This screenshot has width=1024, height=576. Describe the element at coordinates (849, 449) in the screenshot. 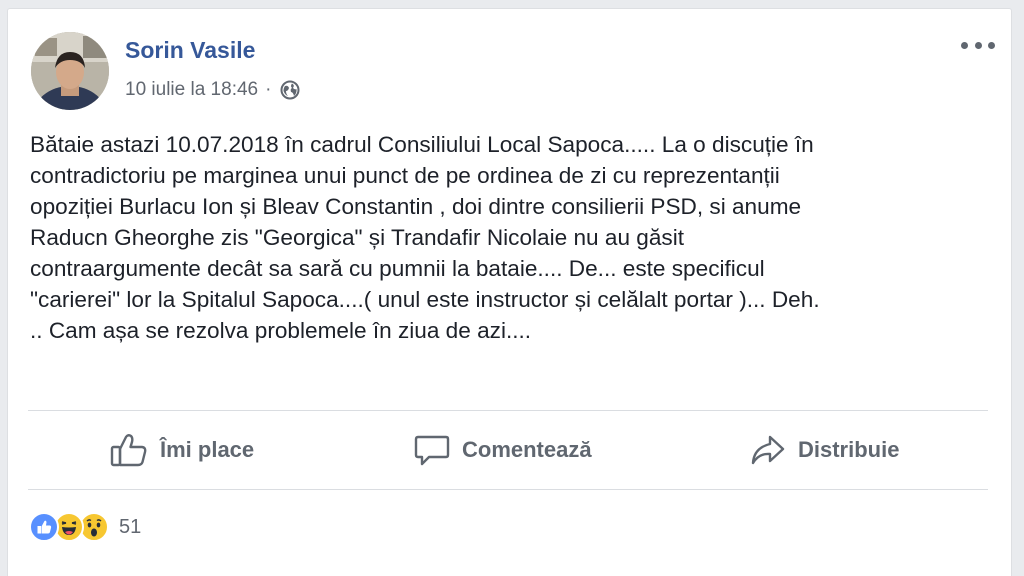

I see `share-label: Distribuie` at that location.